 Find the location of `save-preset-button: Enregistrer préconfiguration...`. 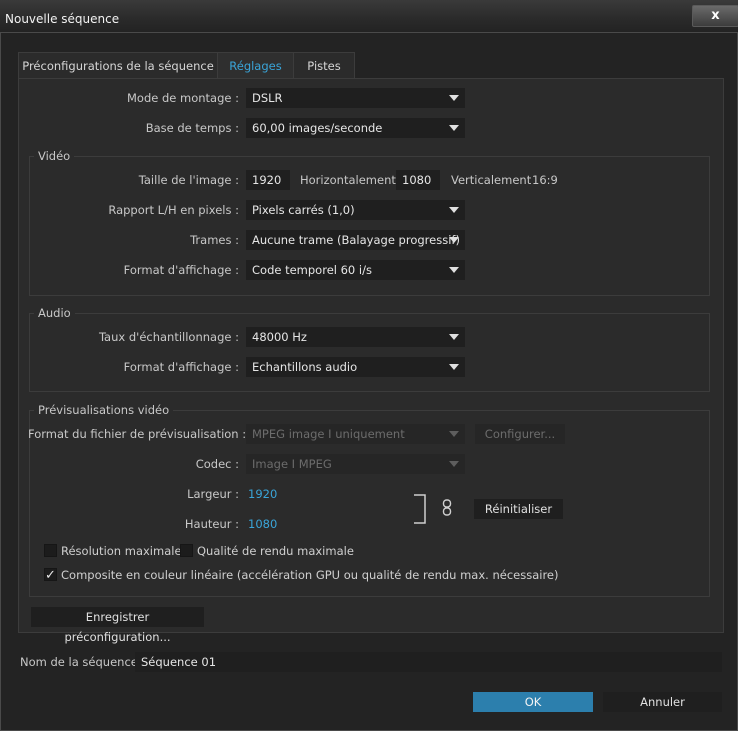

save-preset-button: Enregistrer préconfiguration... is located at coordinates (117, 625).